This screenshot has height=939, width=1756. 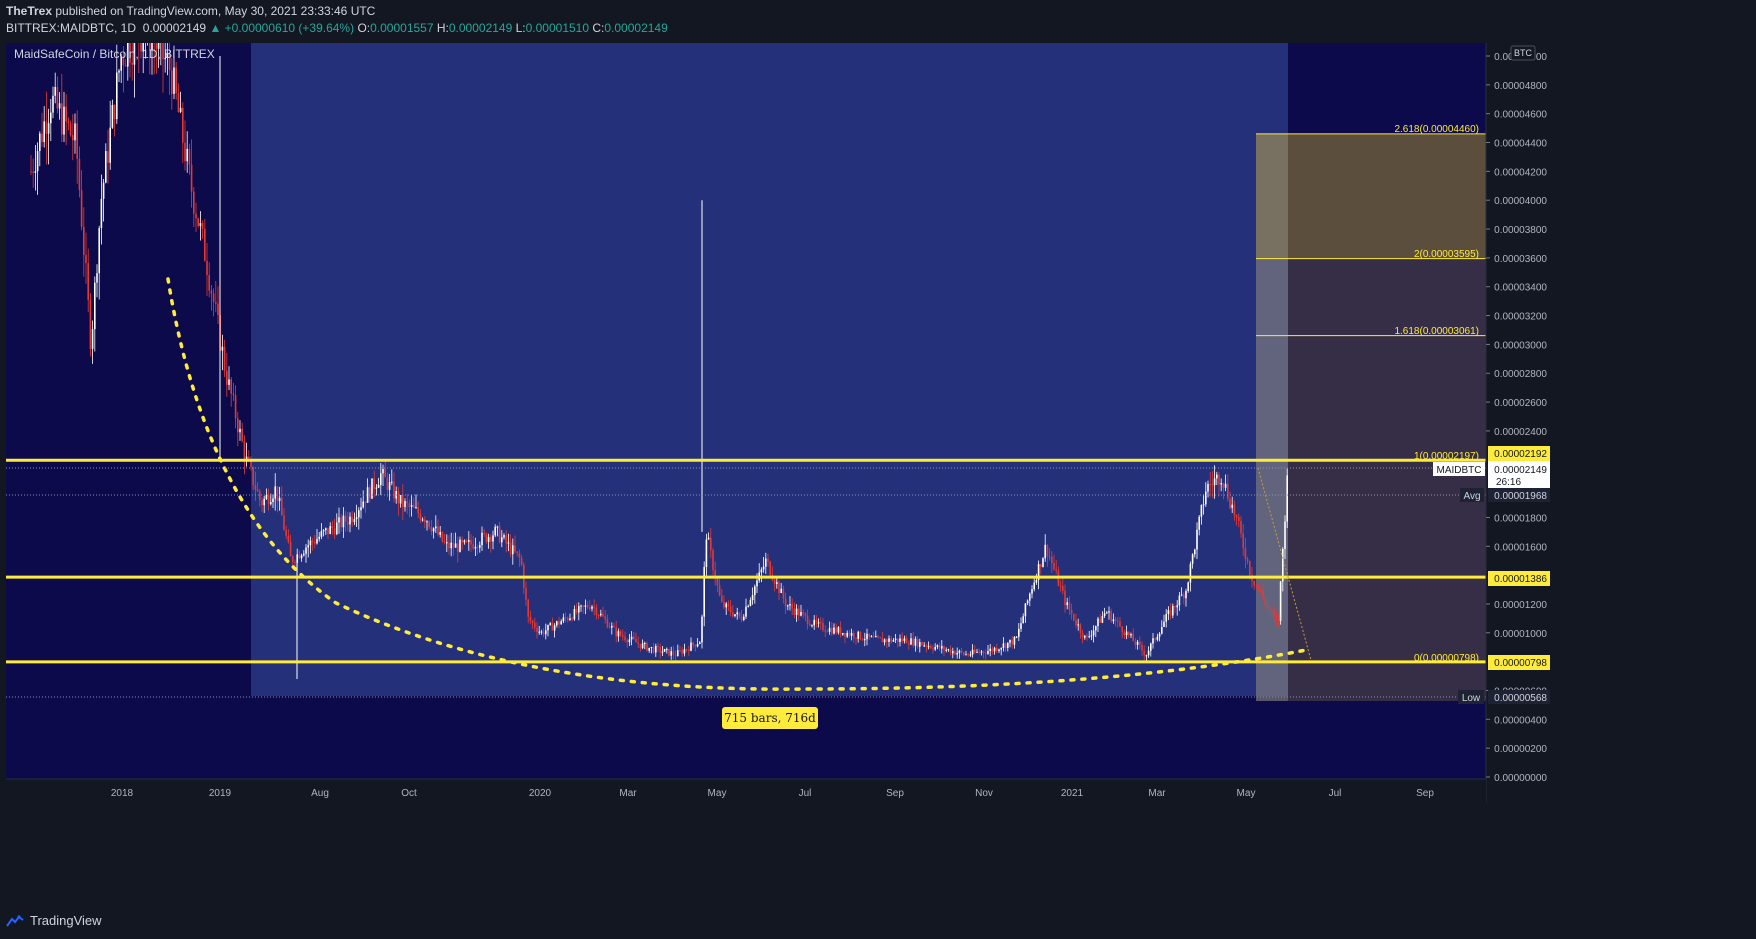 I want to click on fib-label-1618: 1.618(0.00003061), so click(x=1436, y=331).